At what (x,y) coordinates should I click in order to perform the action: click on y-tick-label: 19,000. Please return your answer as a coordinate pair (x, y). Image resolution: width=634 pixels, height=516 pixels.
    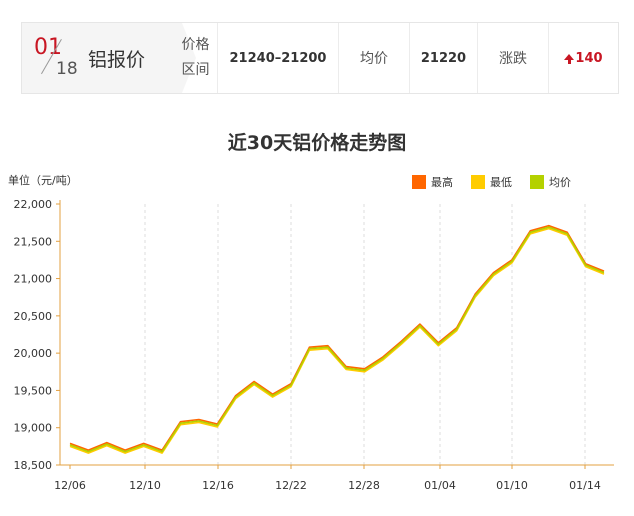
    Looking at the image, I should click on (33, 428).